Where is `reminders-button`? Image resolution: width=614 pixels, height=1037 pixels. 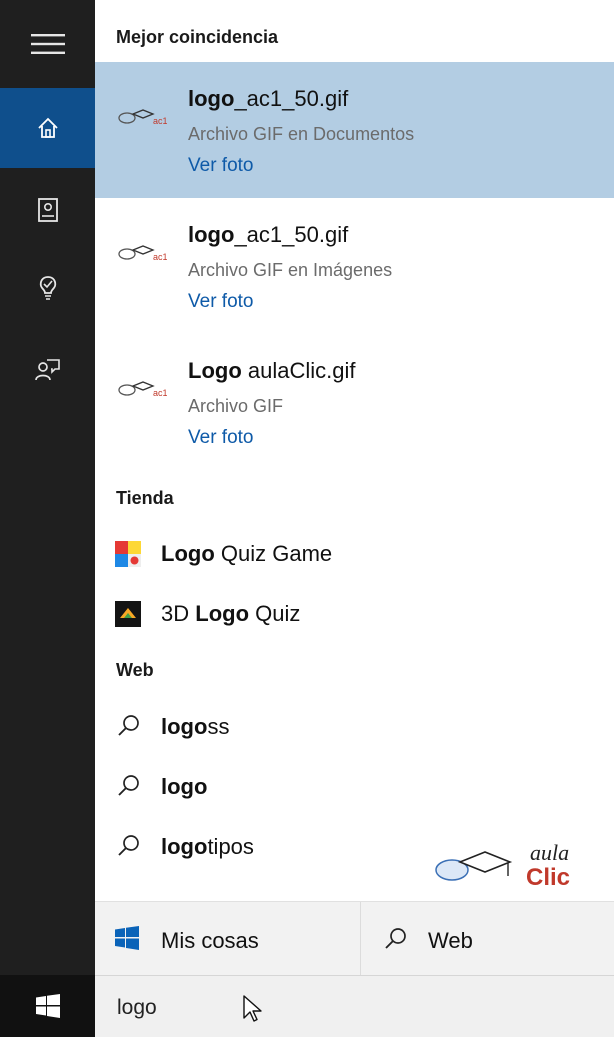 reminders-button is located at coordinates (47, 288).